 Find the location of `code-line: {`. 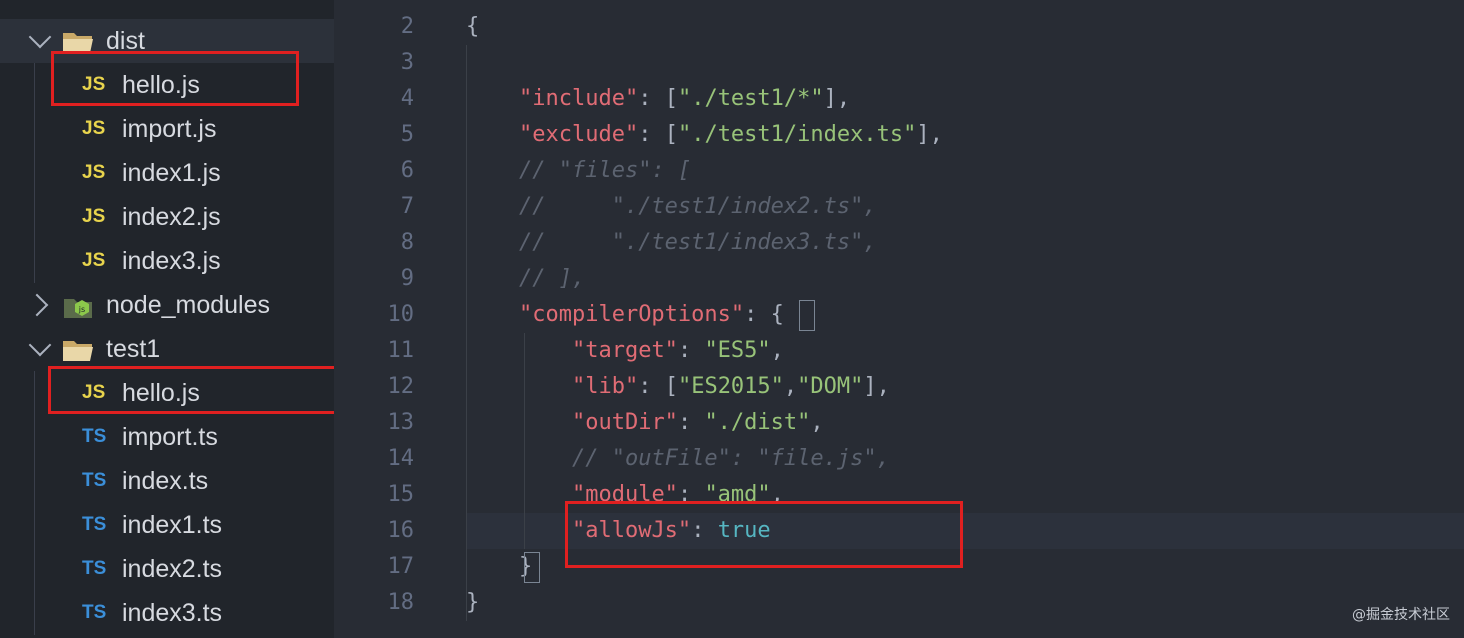

code-line: { is located at coordinates (472, 27).